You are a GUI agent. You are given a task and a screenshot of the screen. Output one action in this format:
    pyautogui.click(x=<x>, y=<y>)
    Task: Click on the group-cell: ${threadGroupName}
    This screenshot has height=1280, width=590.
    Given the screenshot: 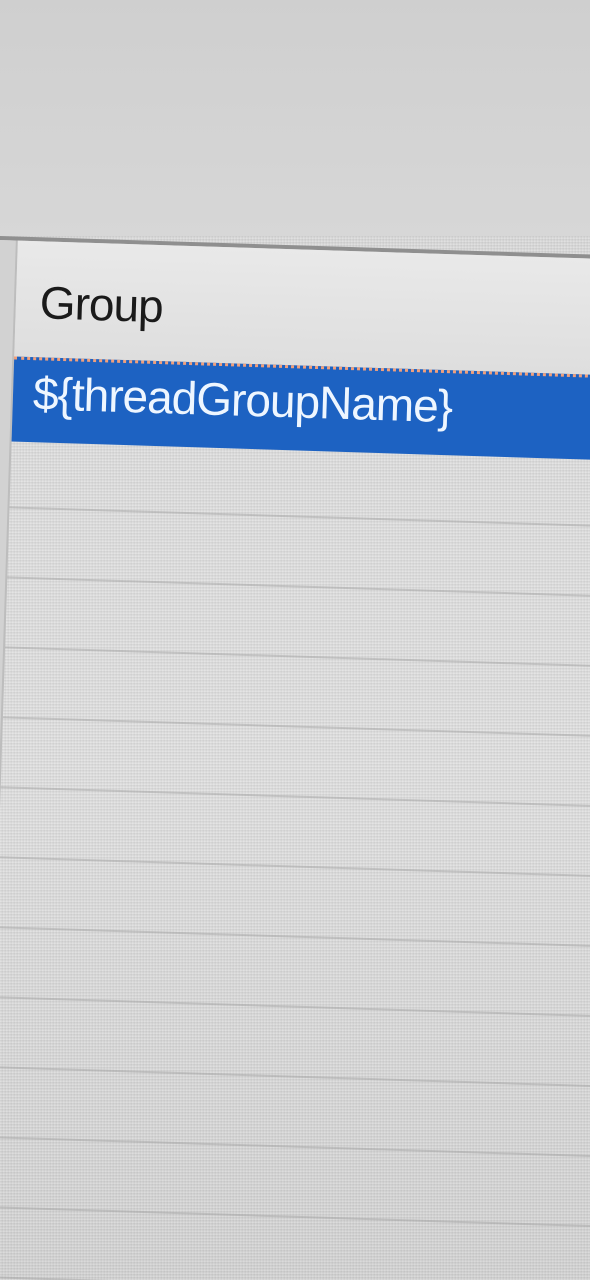 What is the action you would take?
    pyautogui.click(x=242, y=399)
    